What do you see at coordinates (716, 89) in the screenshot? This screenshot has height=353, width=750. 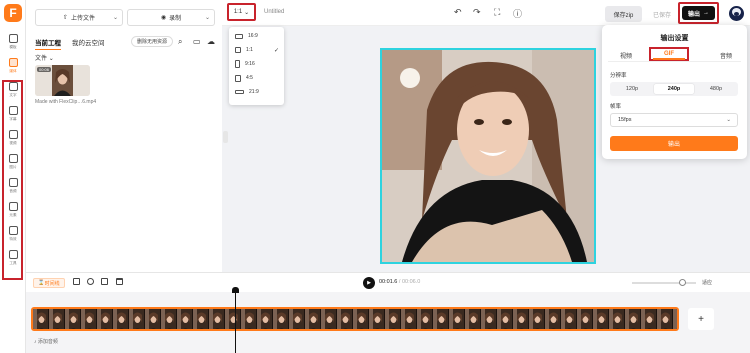 I see `resolution-480p: 480p` at bounding box center [716, 89].